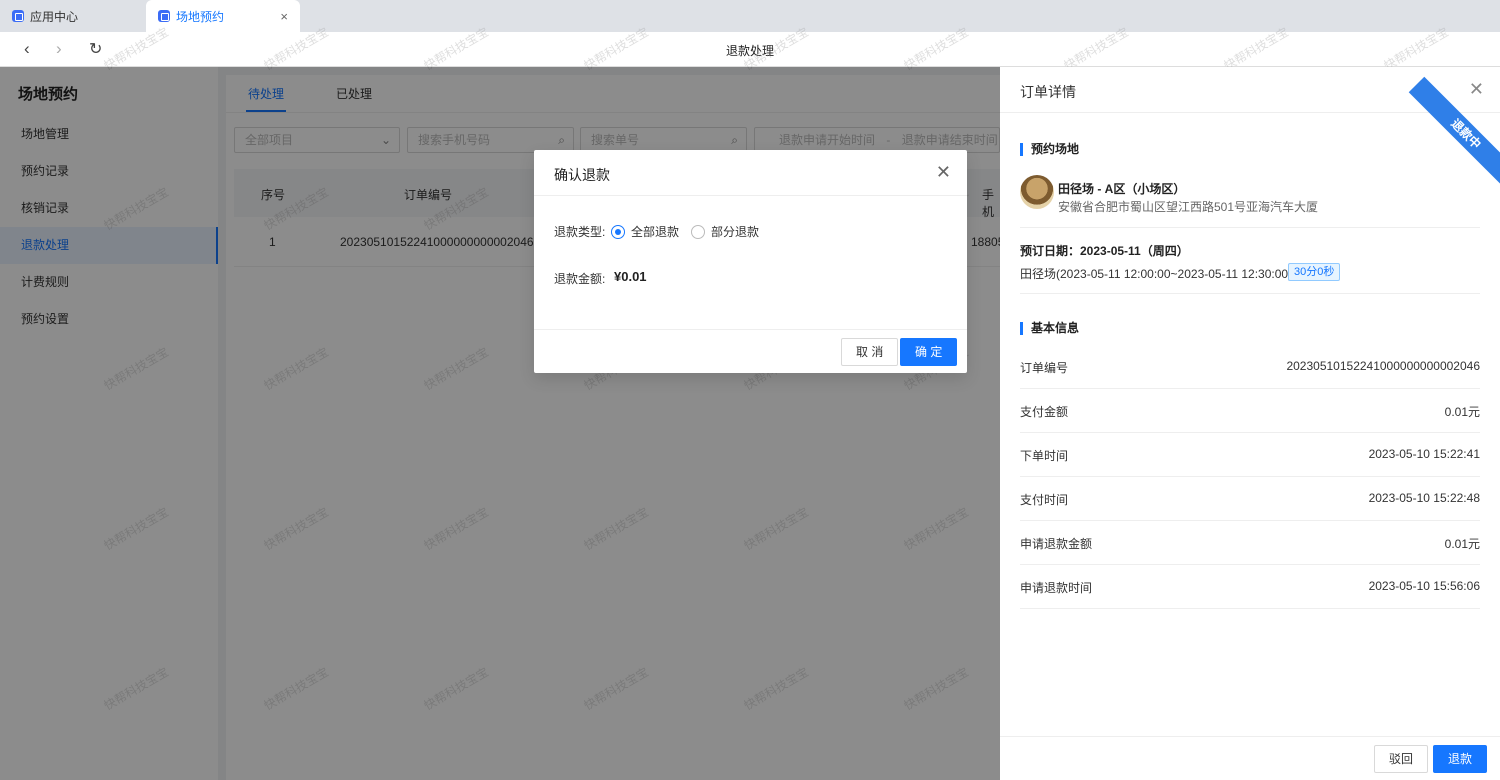 The image size is (1500, 780). I want to click on info-key: 申请退款时间, so click(1056, 588).